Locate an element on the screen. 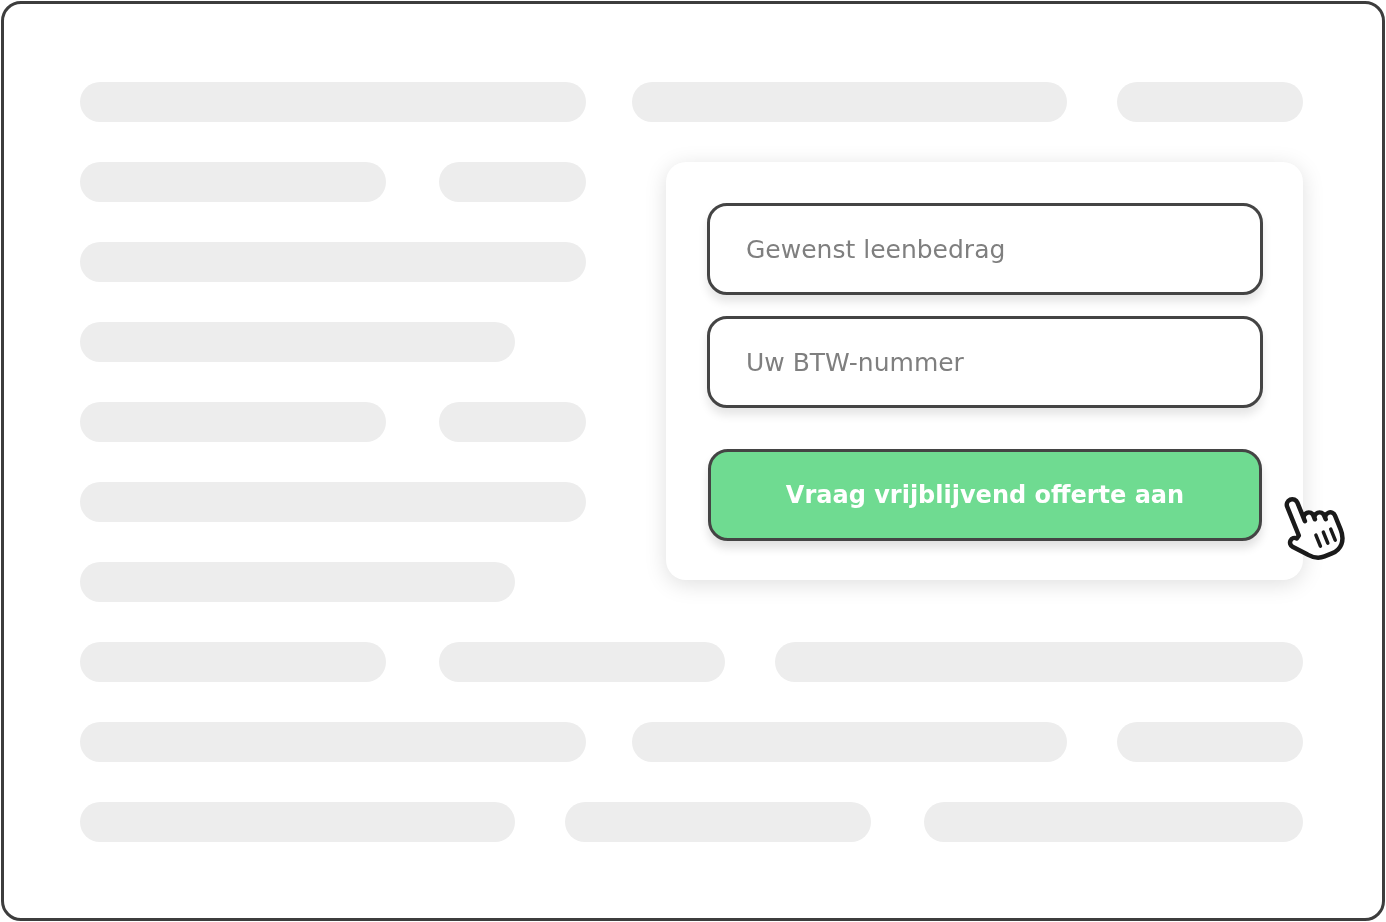  submit-button: Vraag vrijblijvend offerte aan is located at coordinates (985, 495).